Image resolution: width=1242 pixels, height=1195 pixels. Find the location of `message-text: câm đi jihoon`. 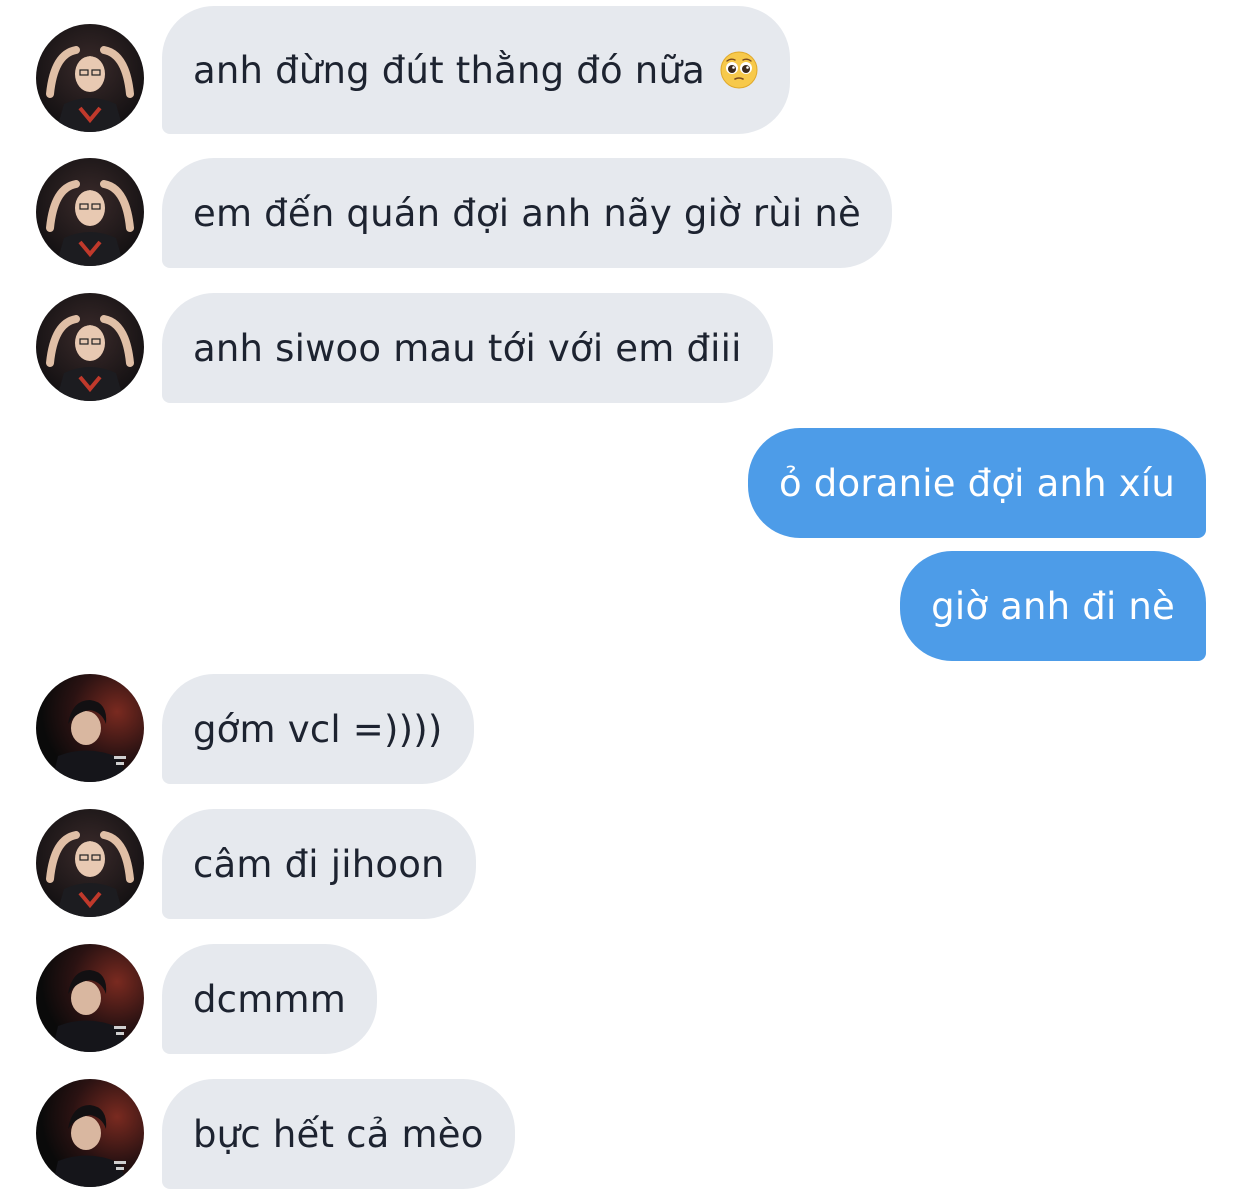

message-text: câm đi jihoon is located at coordinates (319, 864).